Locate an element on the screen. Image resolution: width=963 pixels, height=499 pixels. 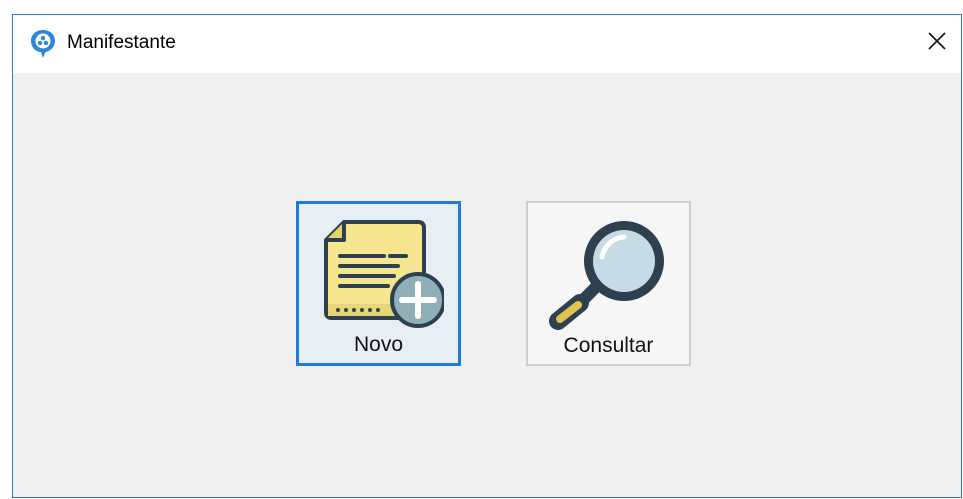
novo-button: Novo is located at coordinates (378, 283).